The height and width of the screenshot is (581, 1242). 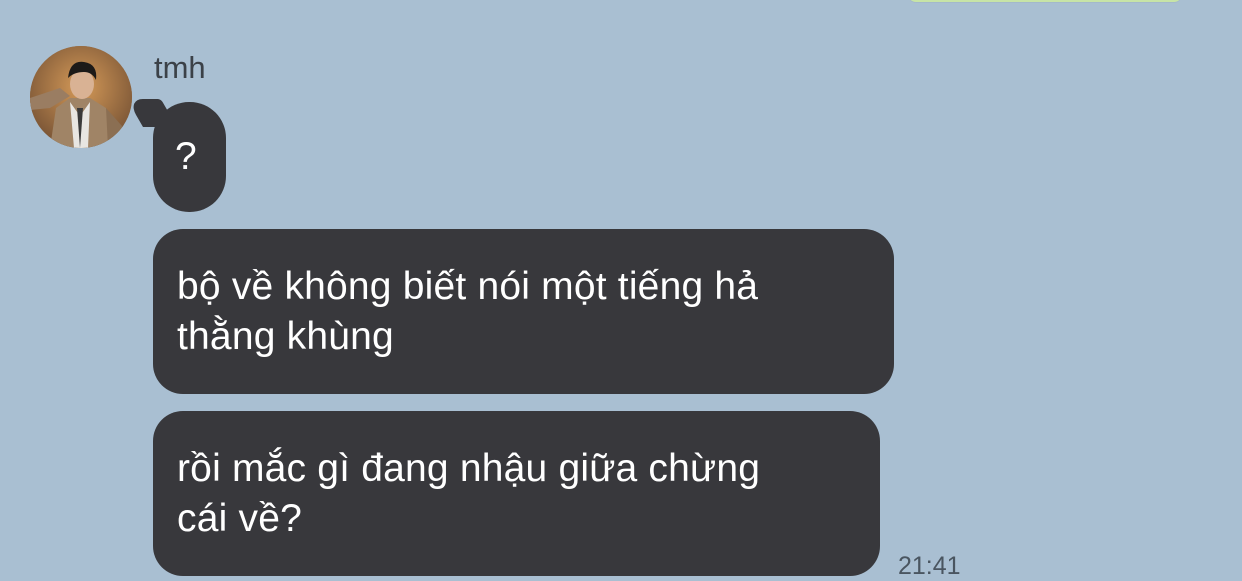 What do you see at coordinates (239, 518) in the screenshot?
I see `message-text-line: cái về?` at bounding box center [239, 518].